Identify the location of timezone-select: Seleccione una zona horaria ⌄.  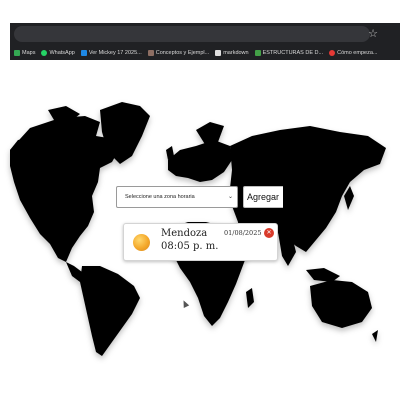
(177, 197).